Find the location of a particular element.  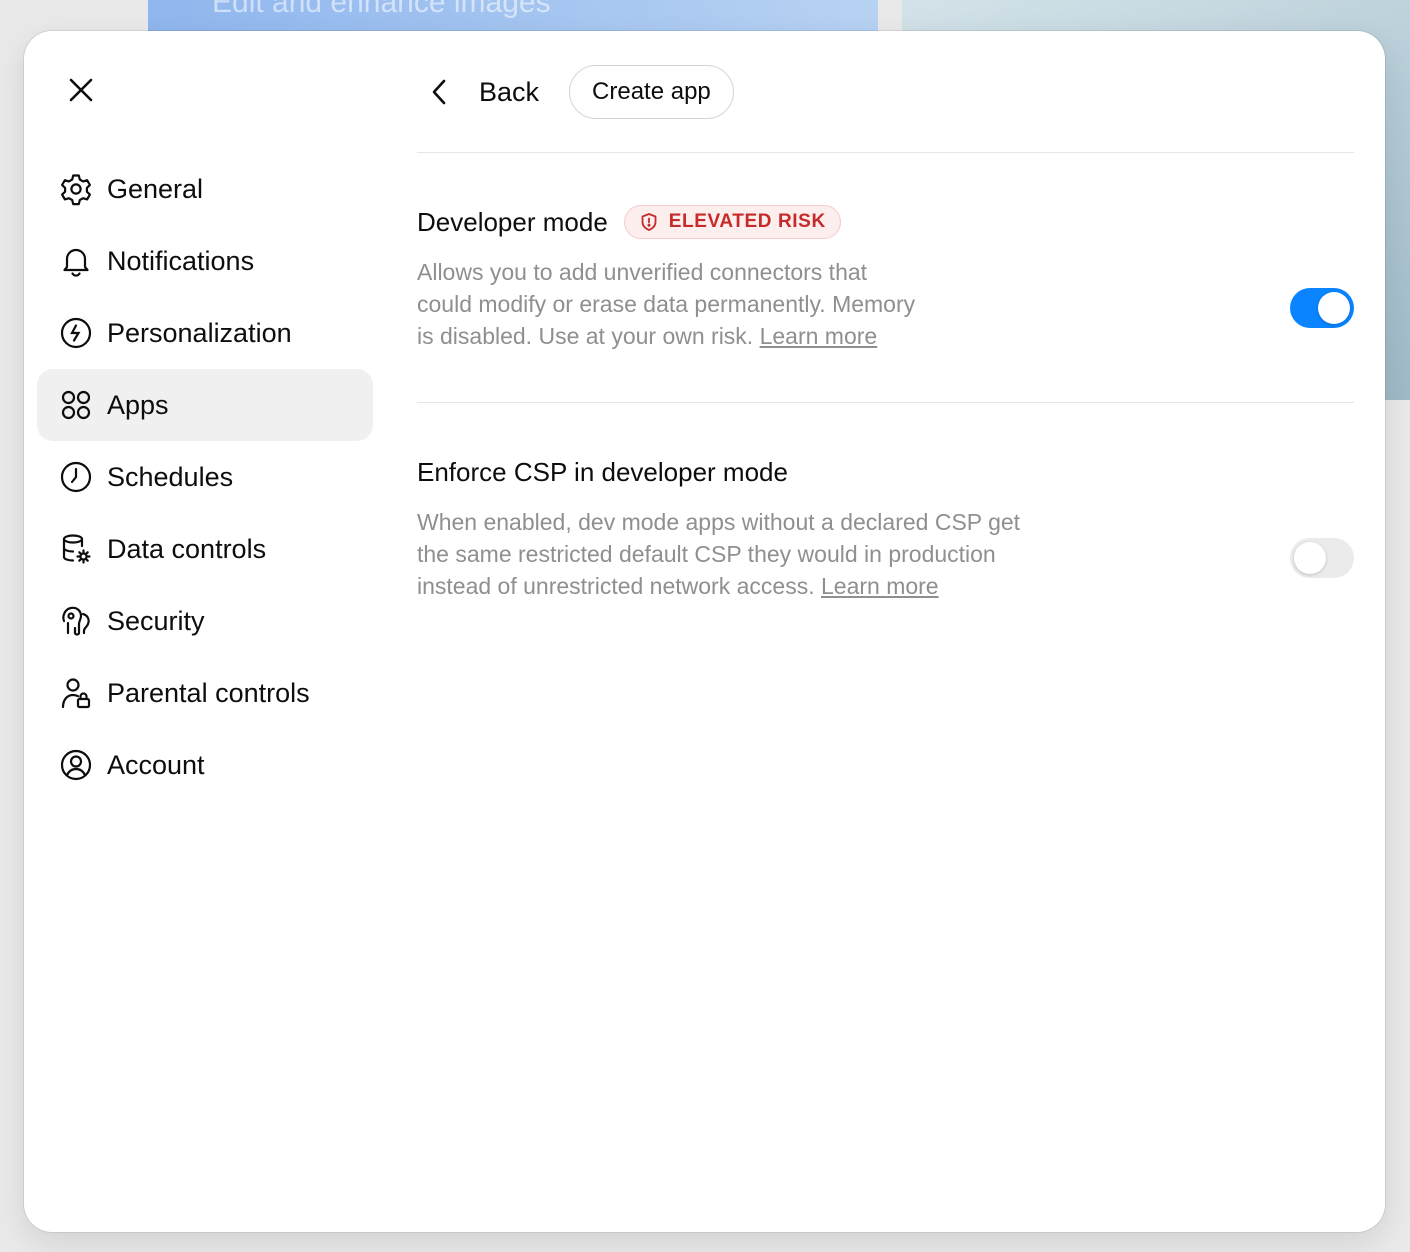

sidebar-item-label: General is located at coordinates (155, 188).